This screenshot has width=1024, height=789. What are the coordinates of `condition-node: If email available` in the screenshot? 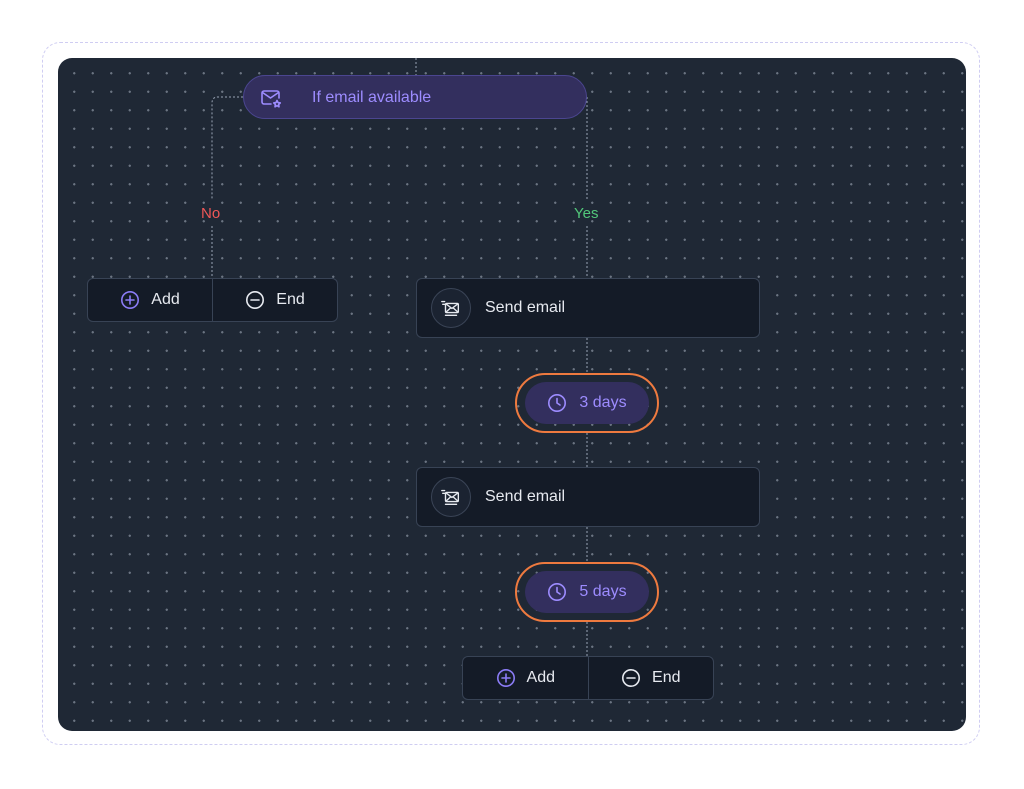 It's located at (415, 97).